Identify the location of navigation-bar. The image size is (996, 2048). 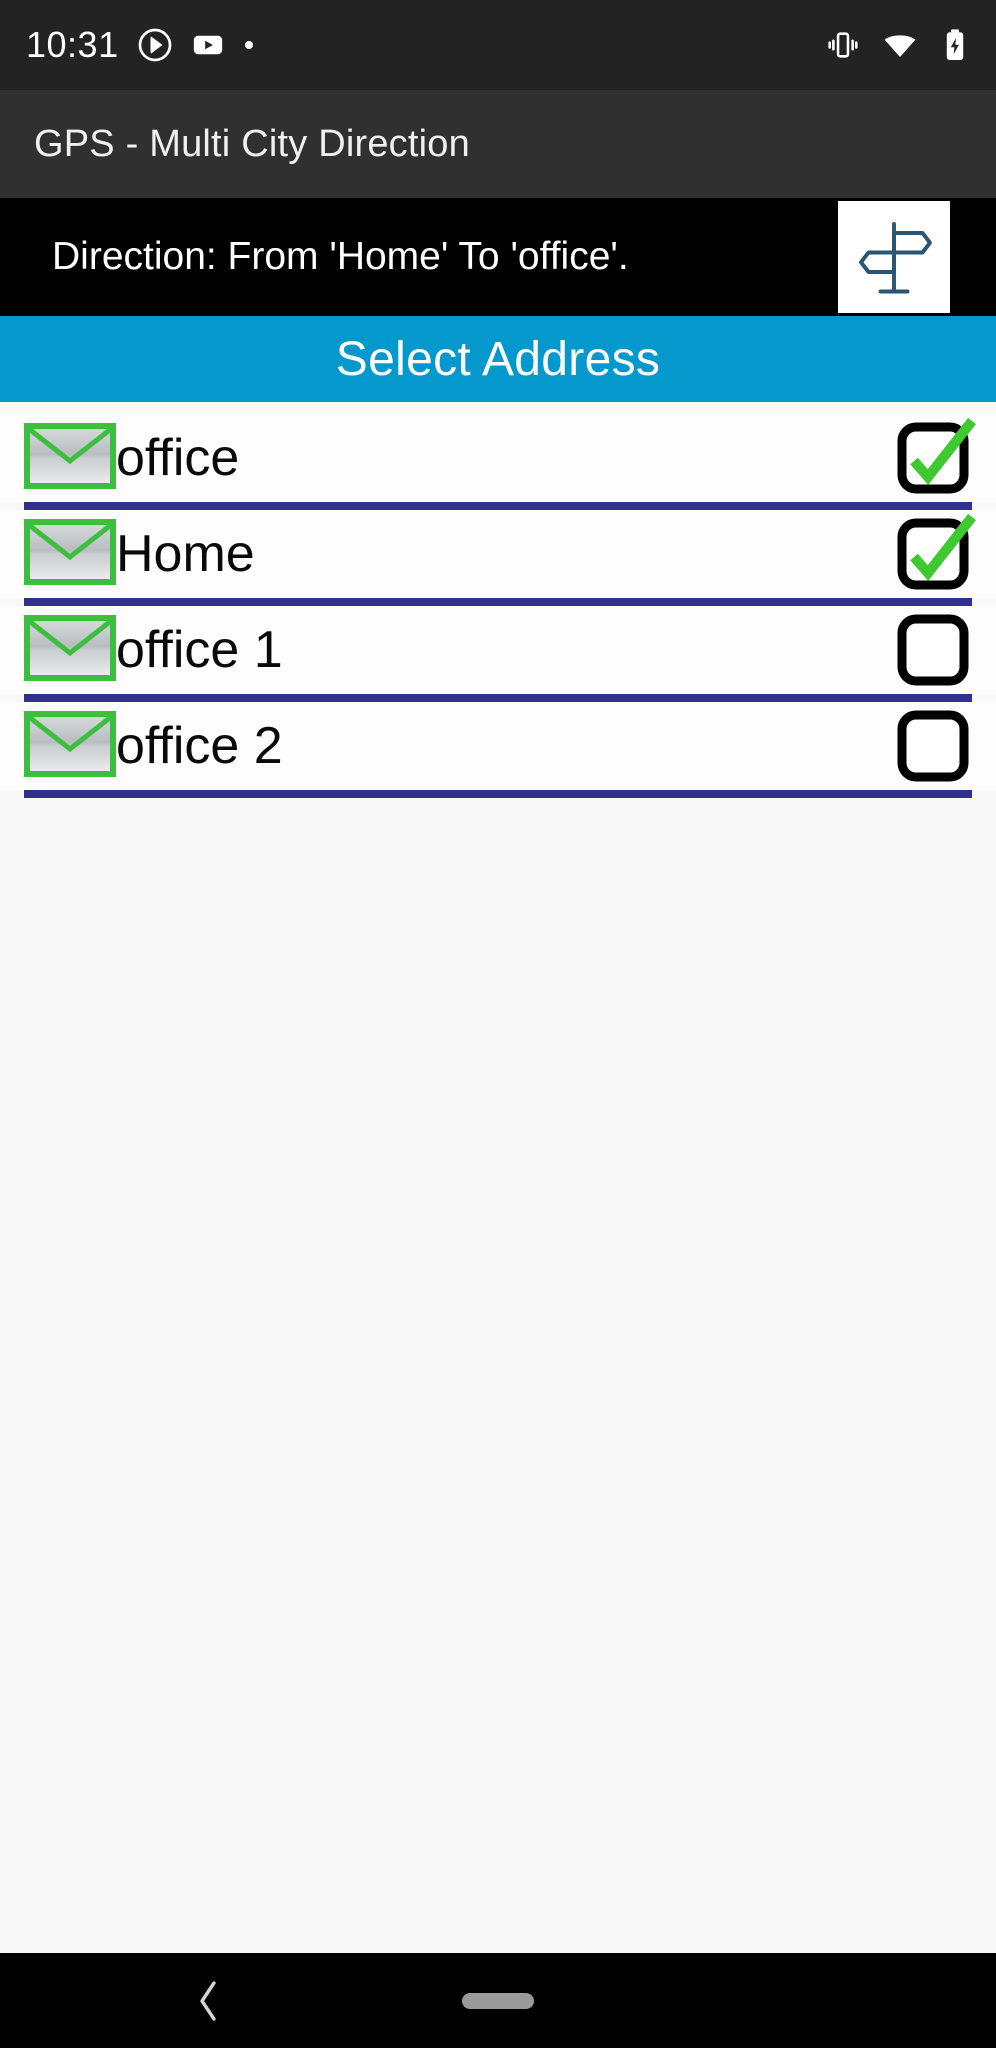
(498, 2000).